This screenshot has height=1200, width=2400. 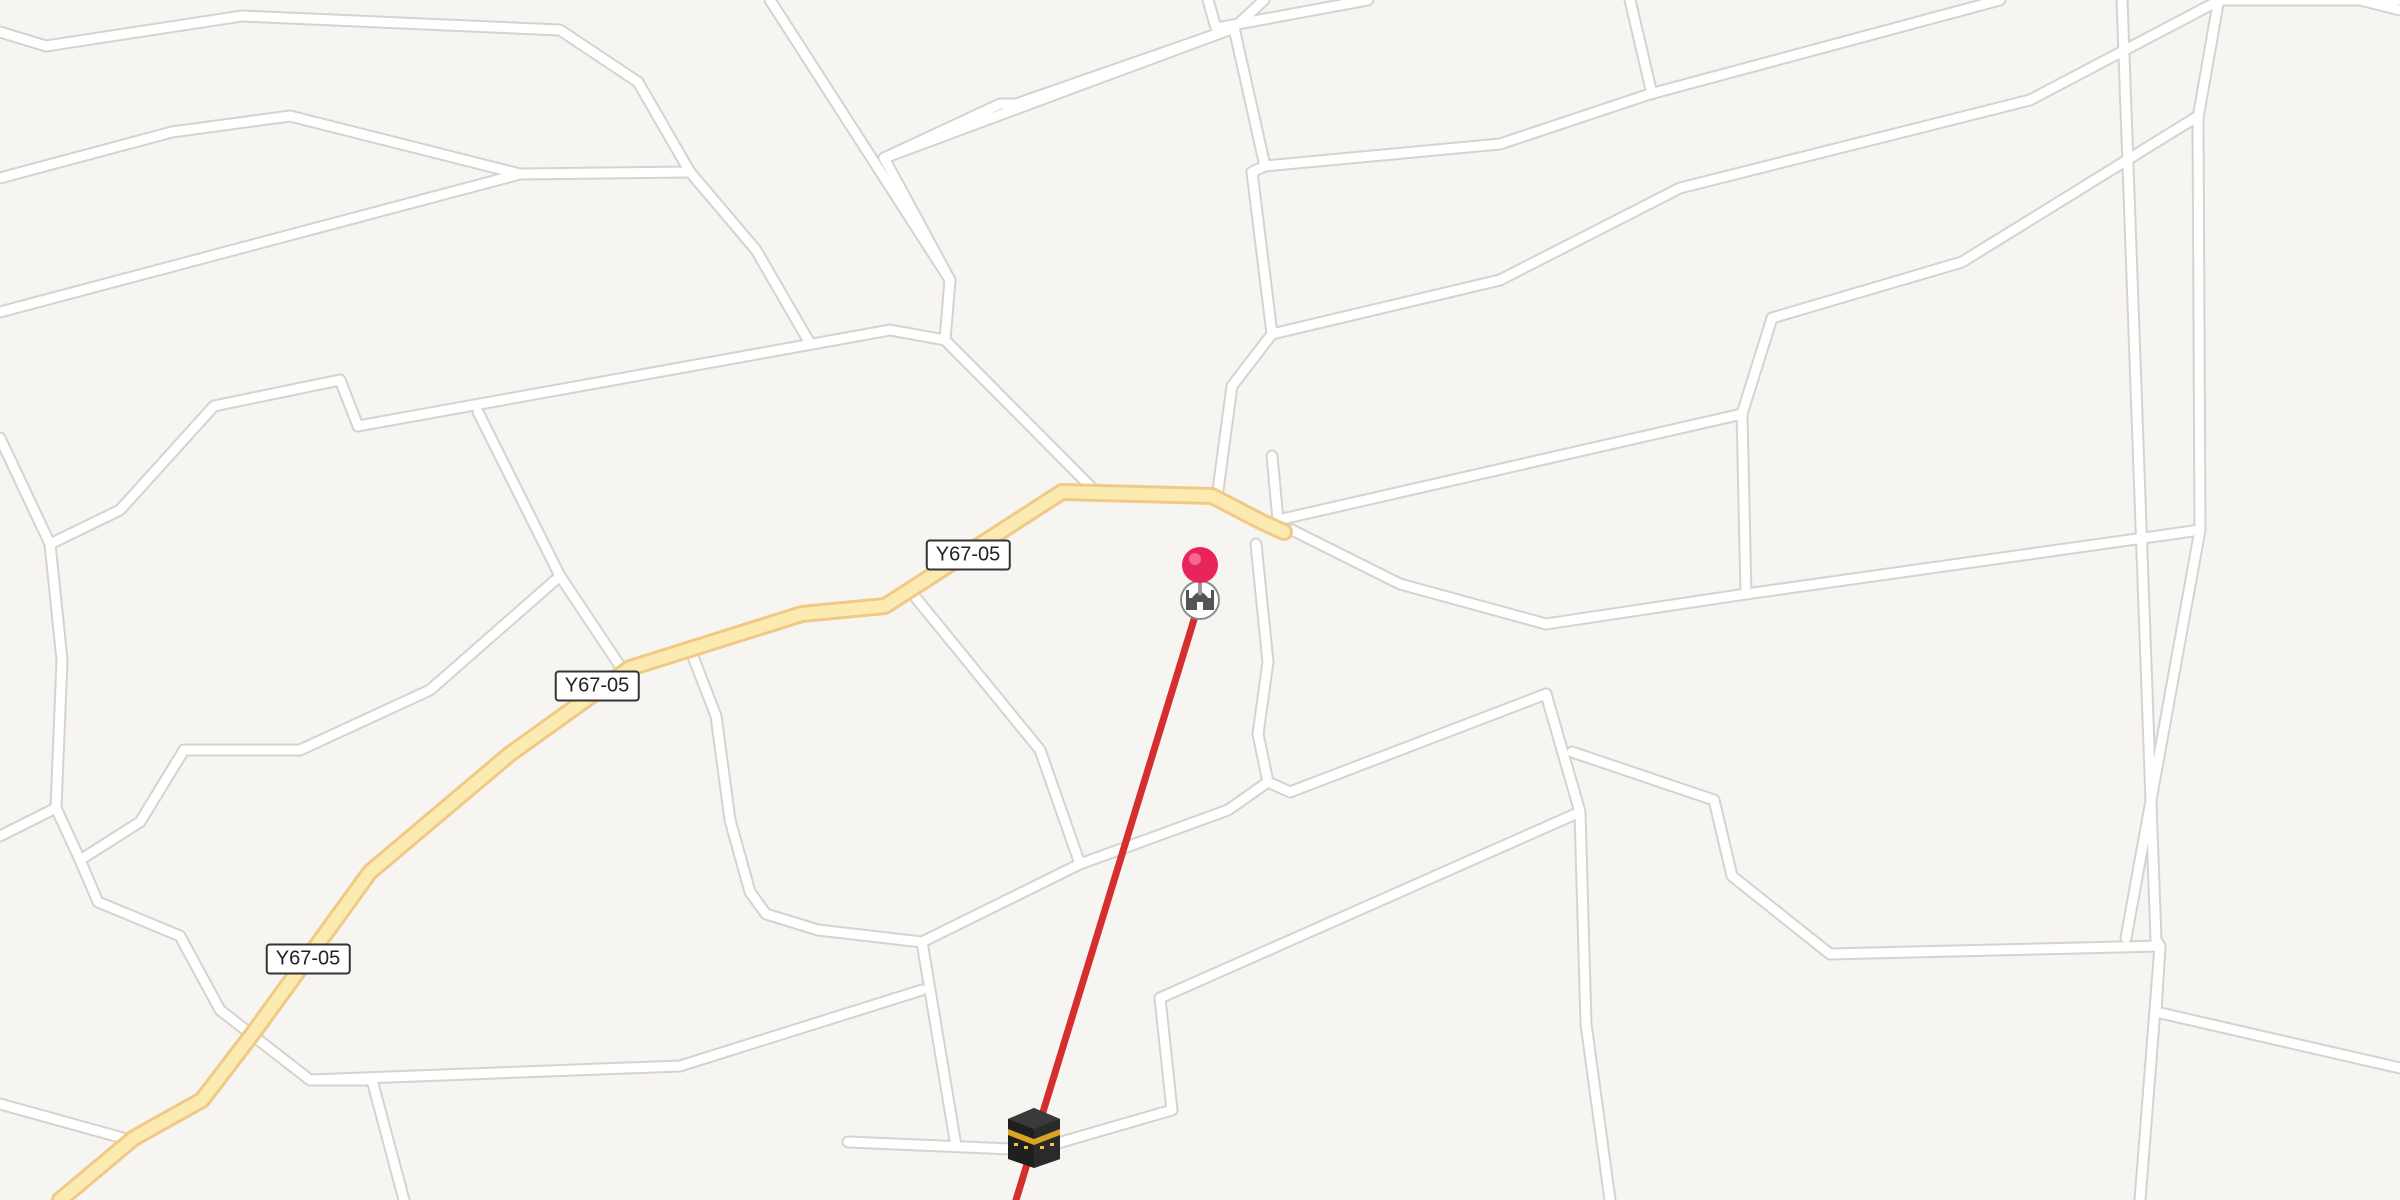 What do you see at coordinates (1034, 1138) in the screenshot?
I see `kaaba-icon` at bounding box center [1034, 1138].